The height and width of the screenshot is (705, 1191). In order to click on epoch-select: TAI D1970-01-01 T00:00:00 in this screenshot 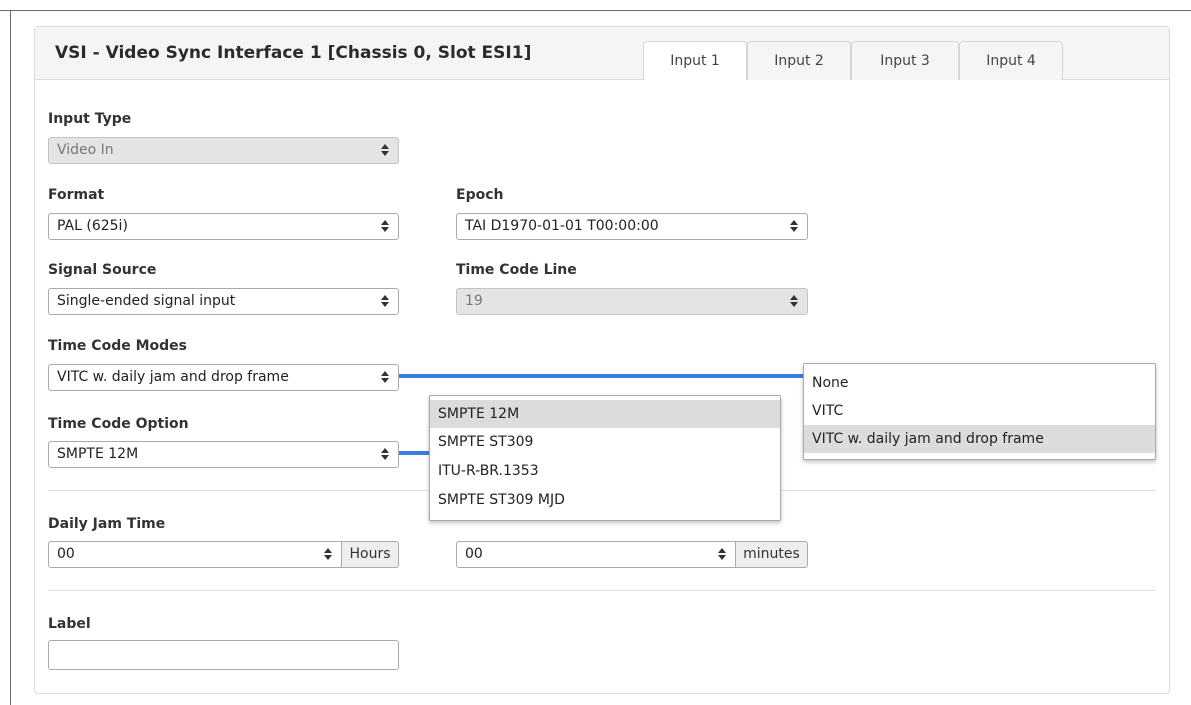, I will do `click(632, 226)`.